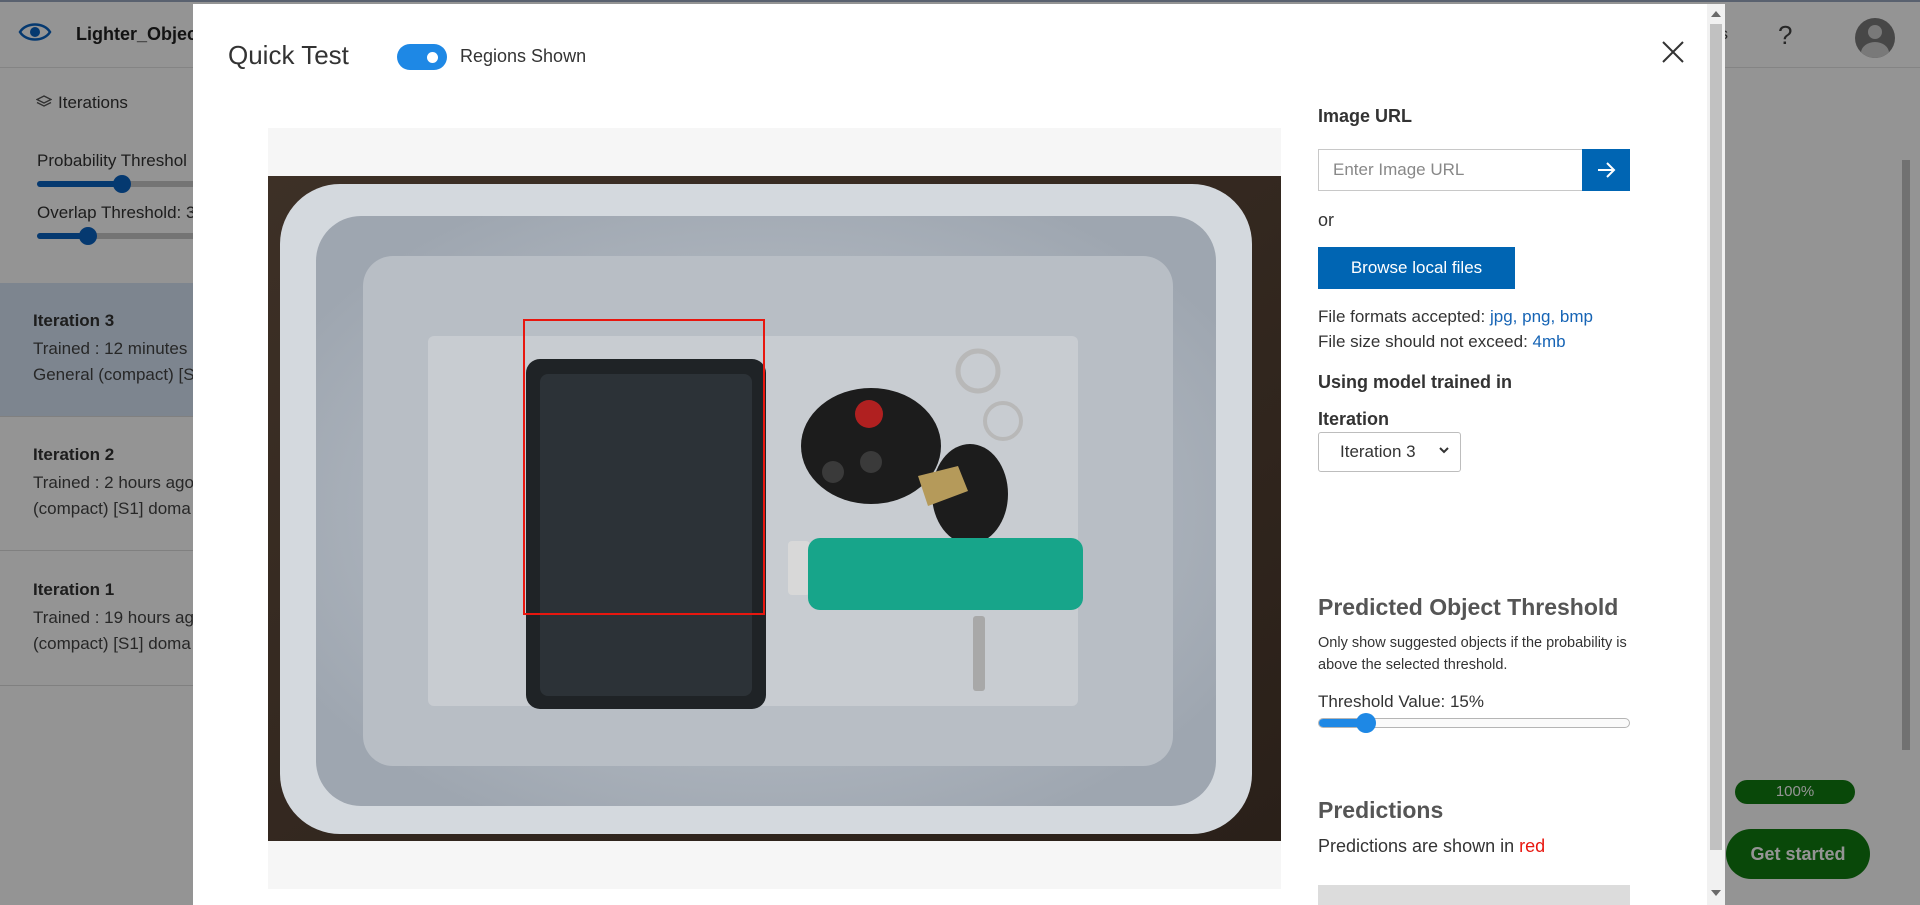  What do you see at coordinates (1673, 52) in the screenshot?
I see `close-icon` at bounding box center [1673, 52].